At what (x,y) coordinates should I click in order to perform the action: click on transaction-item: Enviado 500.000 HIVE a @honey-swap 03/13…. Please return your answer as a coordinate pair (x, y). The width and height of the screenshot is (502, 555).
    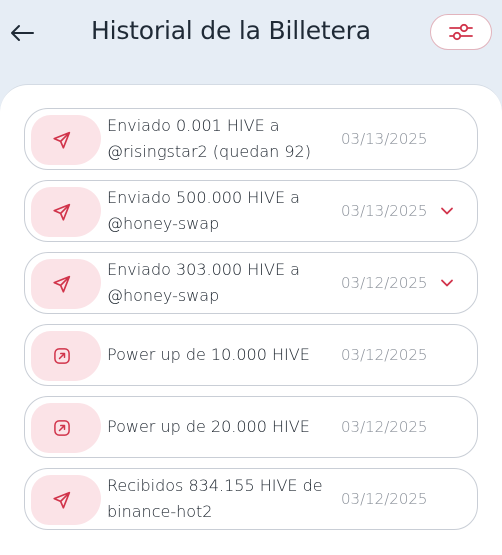
    Looking at the image, I should click on (251, 211).